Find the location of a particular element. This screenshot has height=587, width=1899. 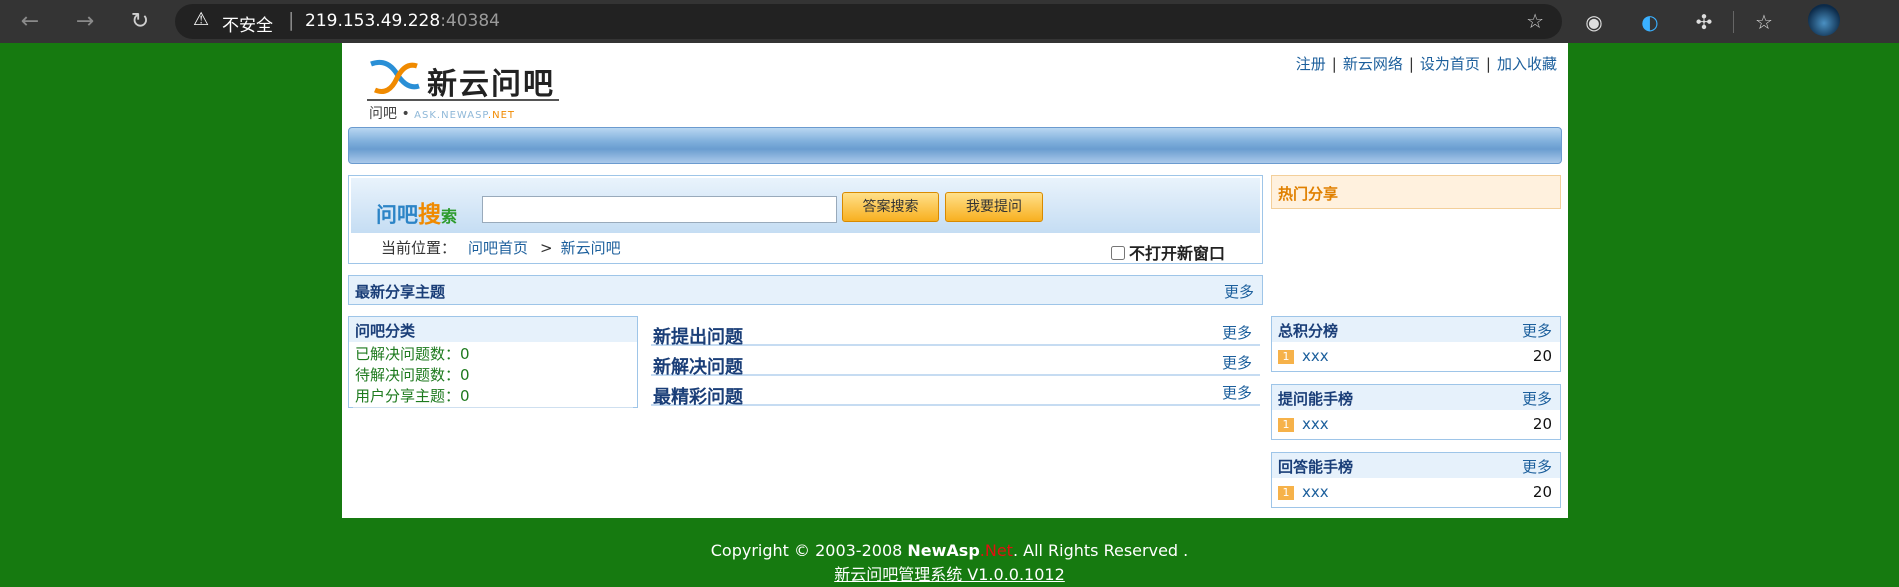

rank-header: 总积分榜 更多 is located at coordinates (1416, 329).